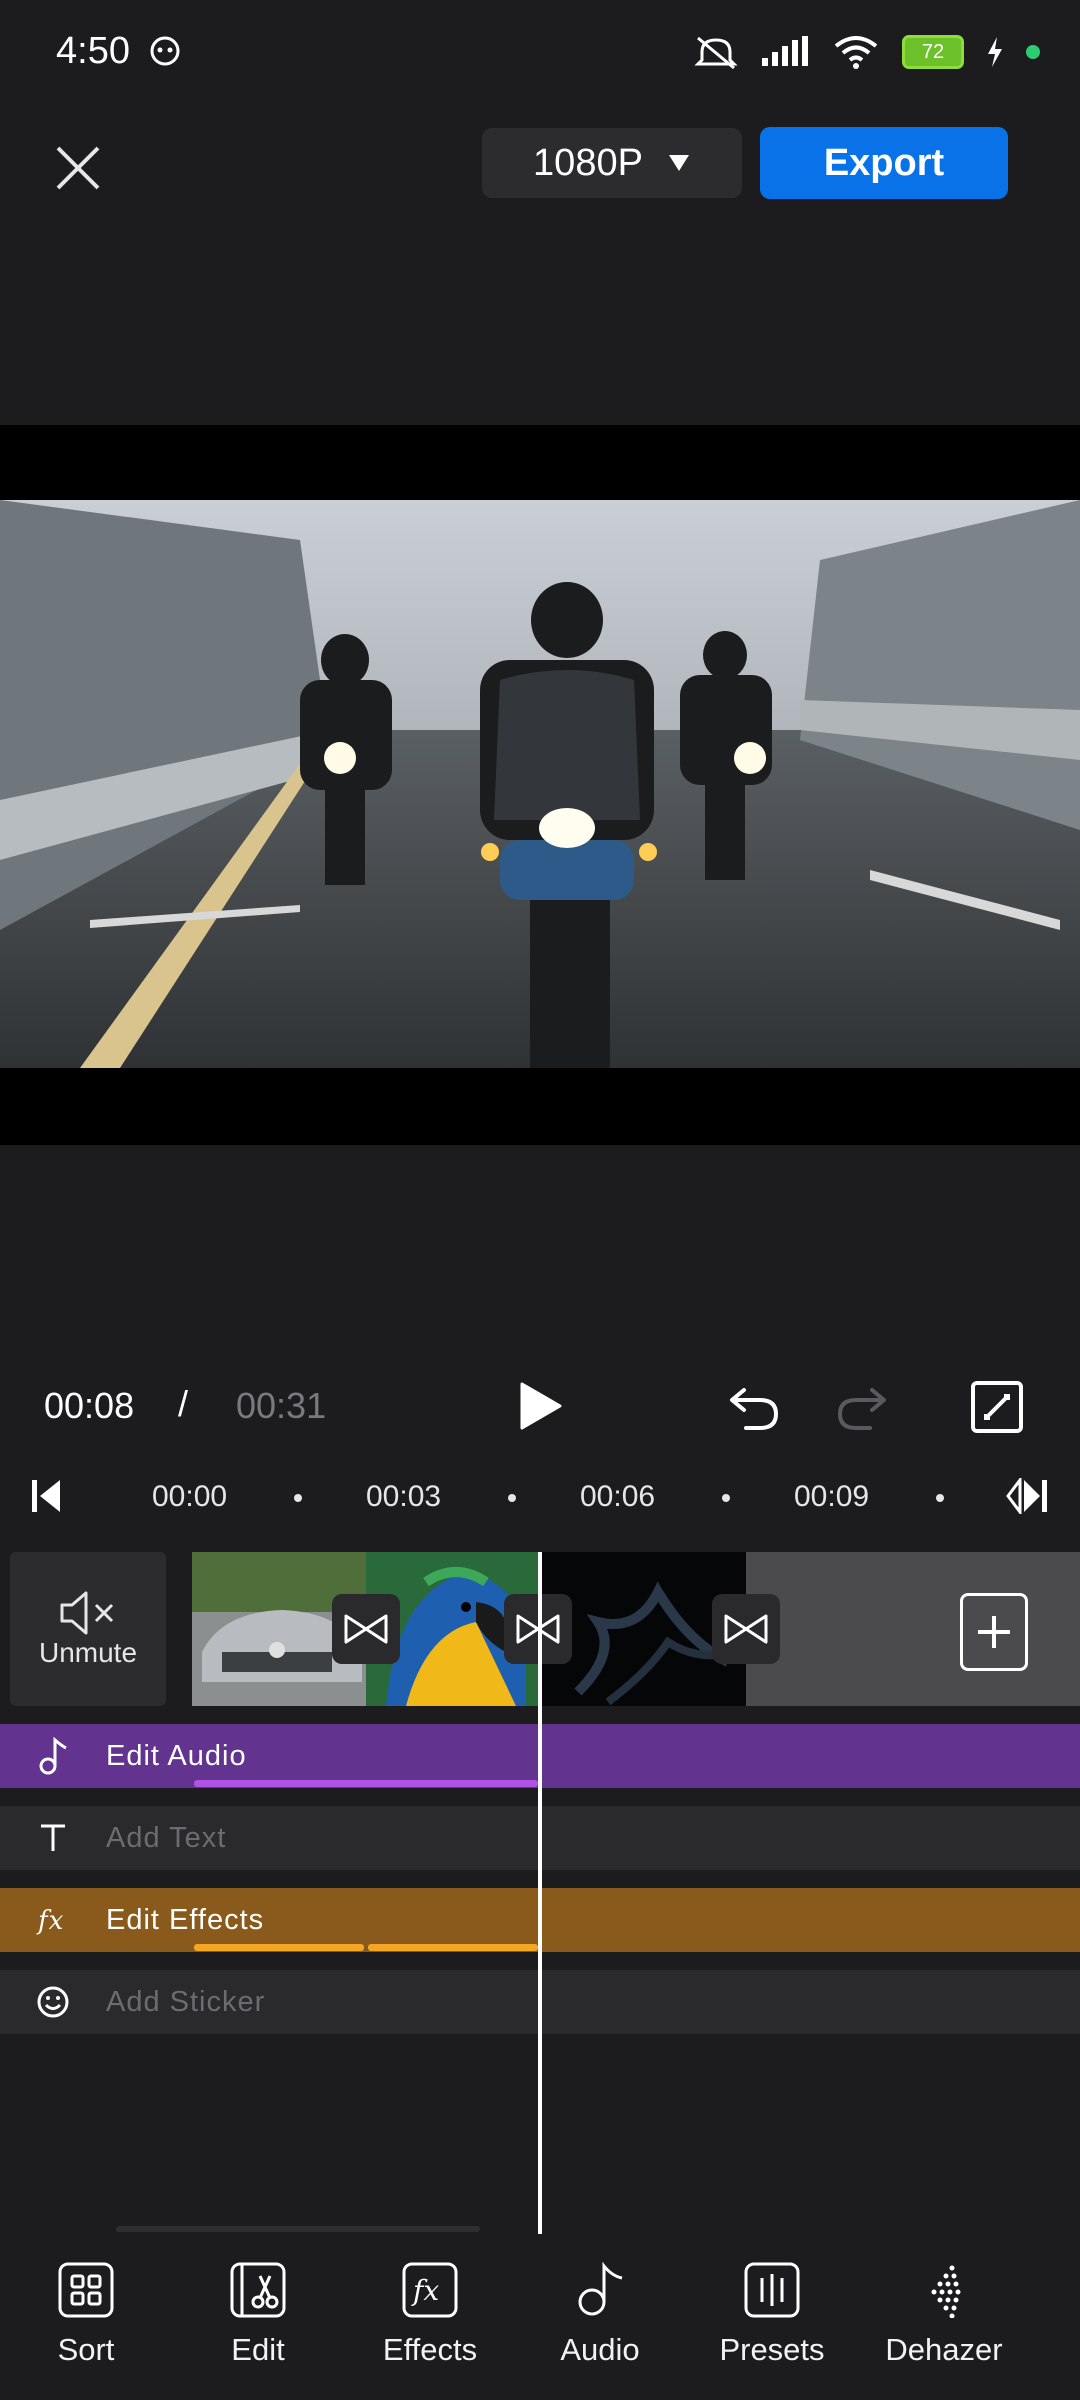 The height and width of the screenshot is (2400, 1080). What do you see at coordinates (540, 1406) in the screenshot?
I see `play-button` at bounding box center [540, 1406].